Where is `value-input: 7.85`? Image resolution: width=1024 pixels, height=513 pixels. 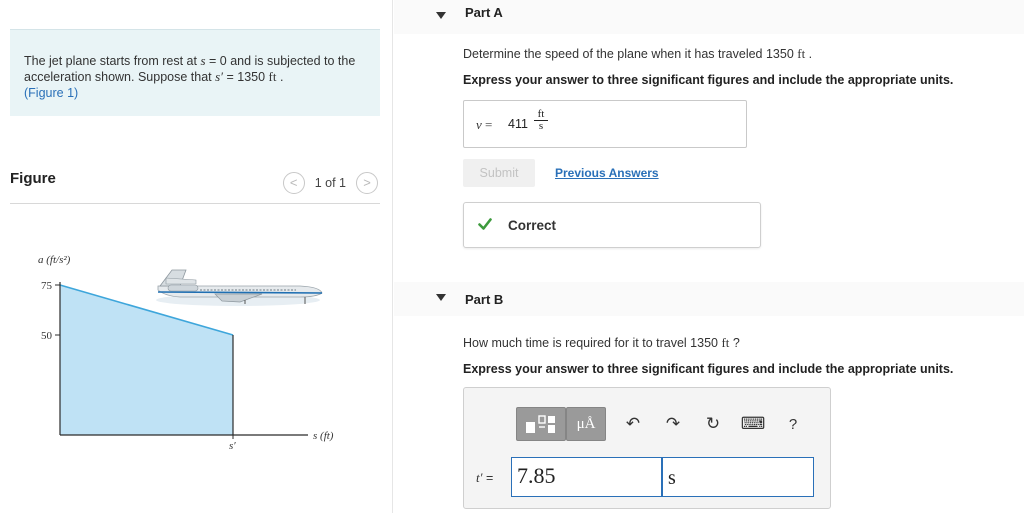 value-input: 7.85 is located at coordinates (586, 477).